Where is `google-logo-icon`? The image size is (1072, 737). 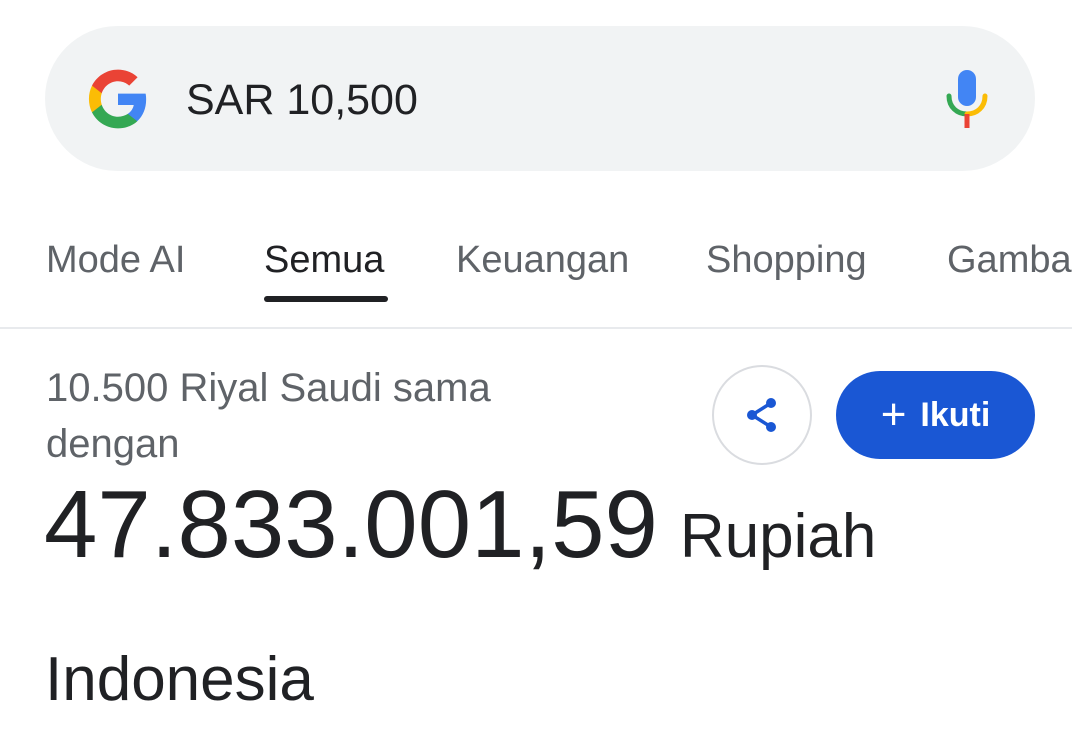
google-logo-icon is located at coordinates (117, 99).